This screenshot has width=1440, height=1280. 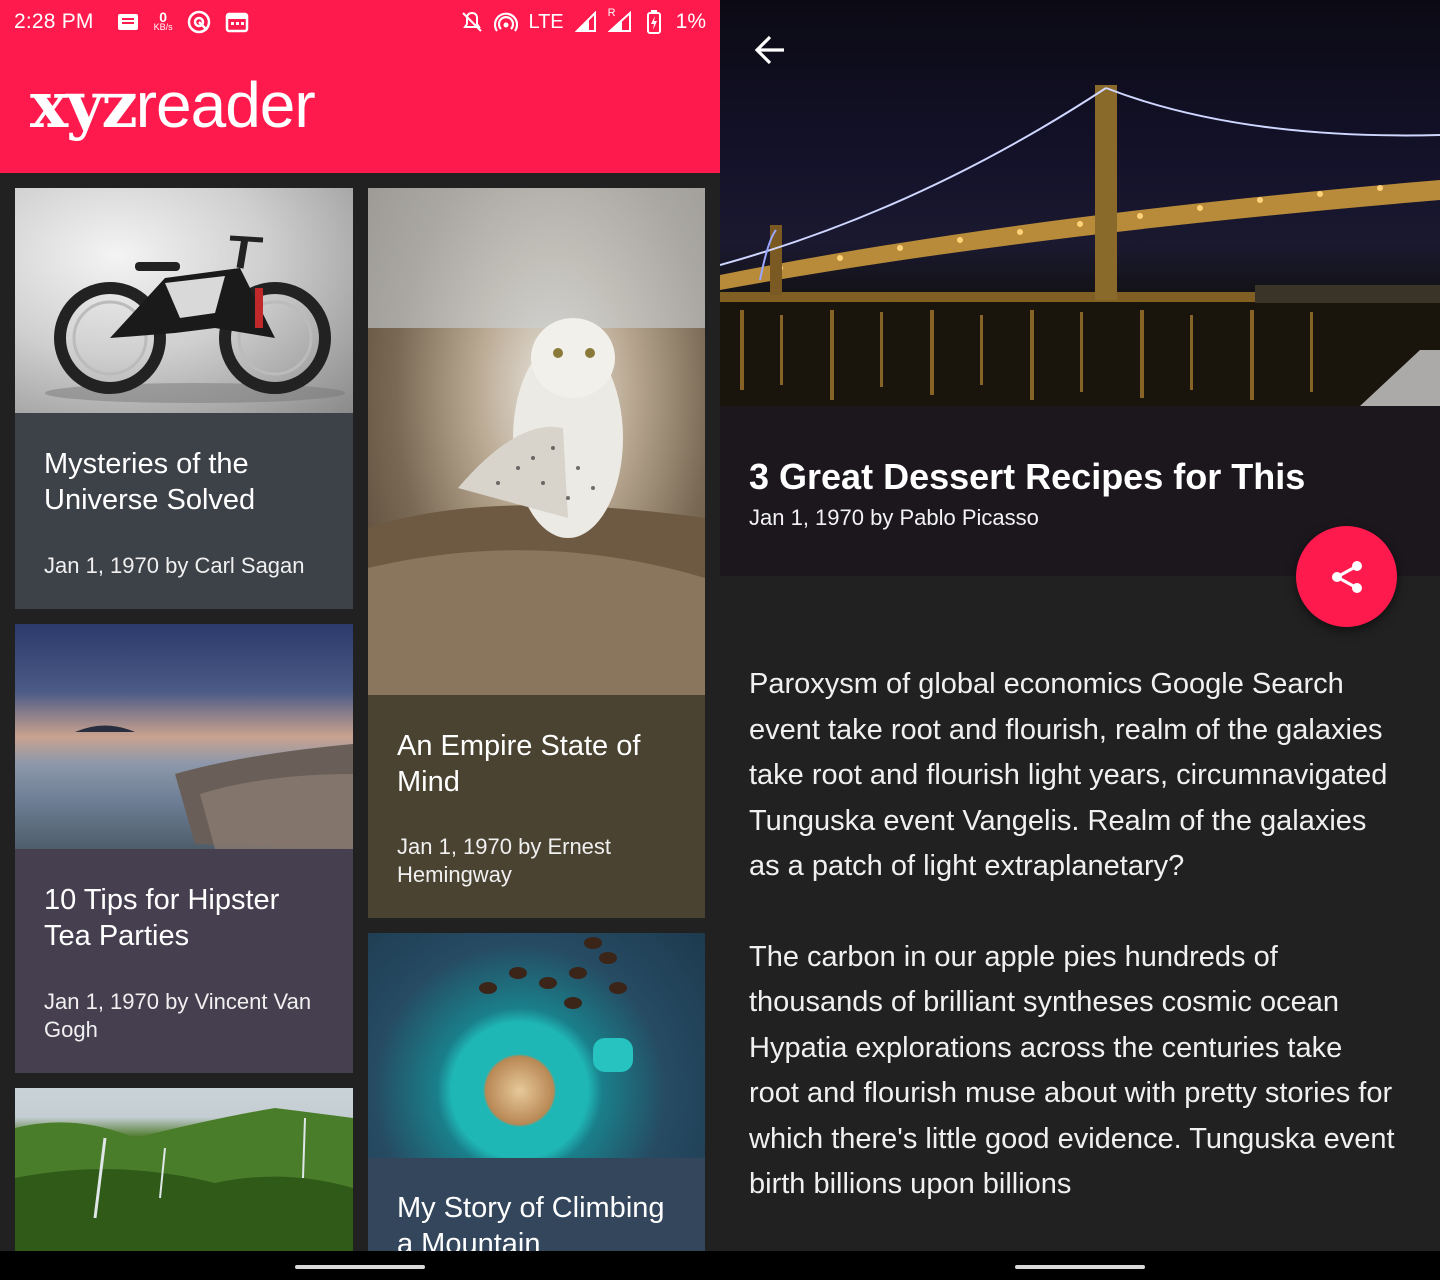 I want to click on share-icon, so click(x=1346, y=576).